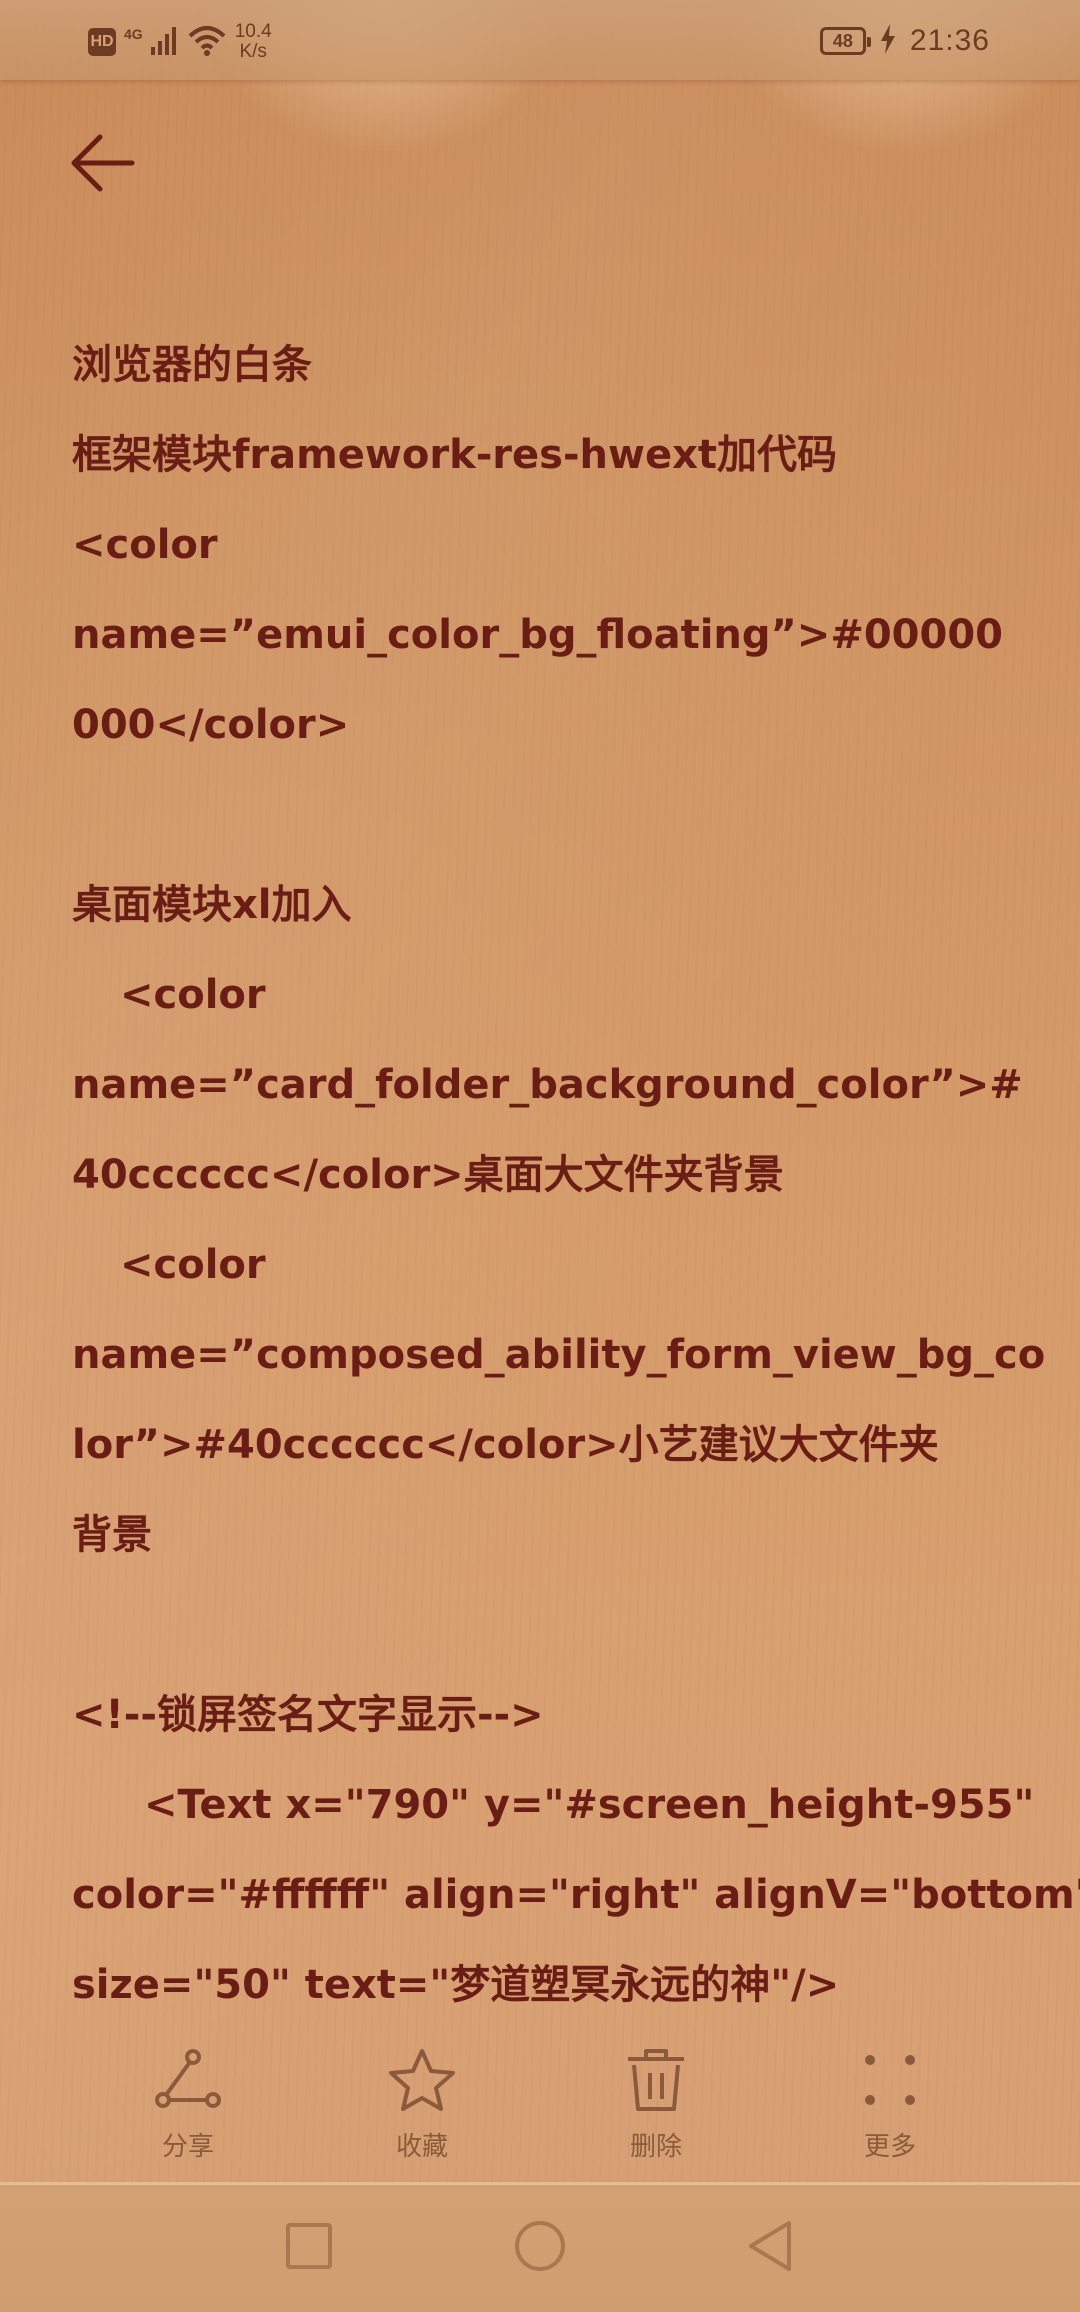 The width and height of the screenshot is (1080, 2312). Describe the element at coordinates (112, 1535) in the screenshot. I see `note-line: 背景` at that location.